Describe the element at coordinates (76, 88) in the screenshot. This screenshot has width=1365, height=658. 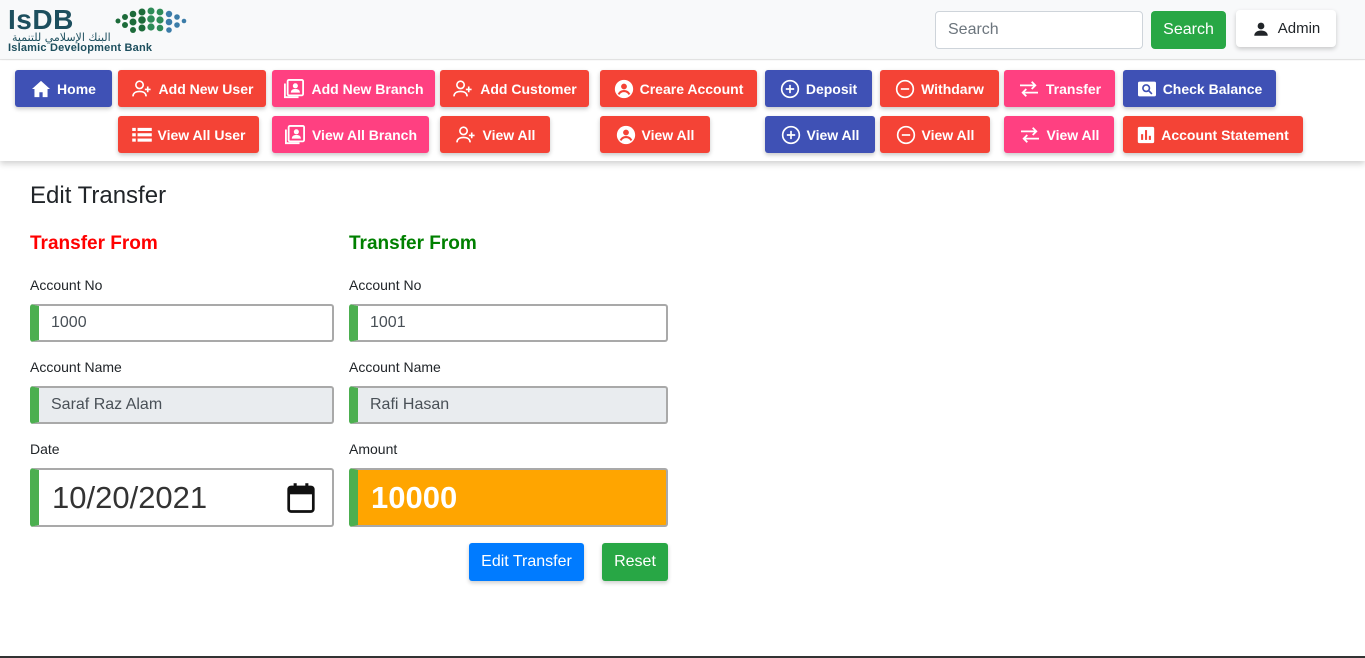
I see `home-label: Home` at that location.